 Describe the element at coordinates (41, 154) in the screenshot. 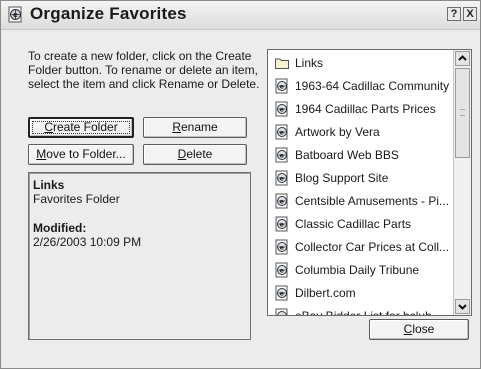

I see `move-to-folder-mnemonic: M` at that location.